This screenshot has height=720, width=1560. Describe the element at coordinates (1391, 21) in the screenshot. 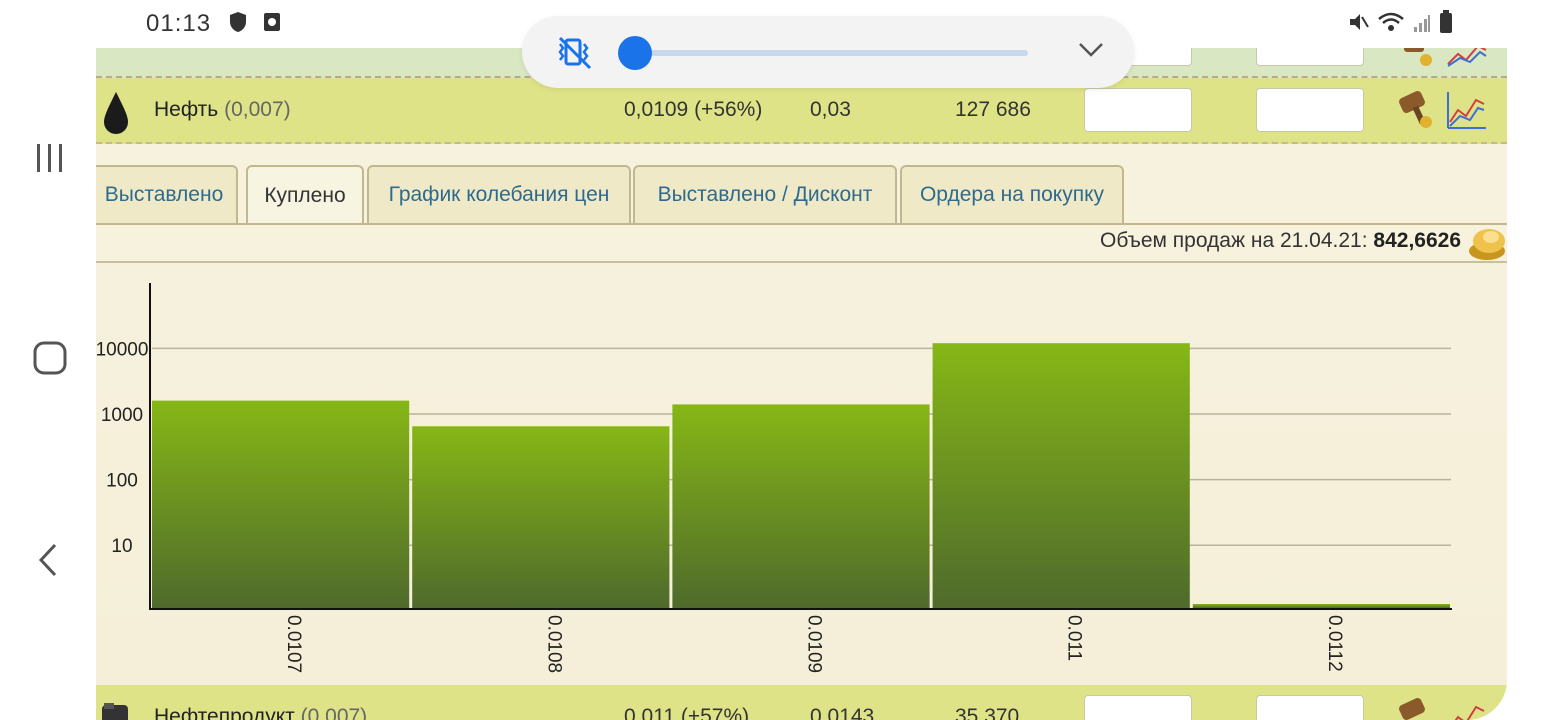

I see `wifi-icon` at that location.